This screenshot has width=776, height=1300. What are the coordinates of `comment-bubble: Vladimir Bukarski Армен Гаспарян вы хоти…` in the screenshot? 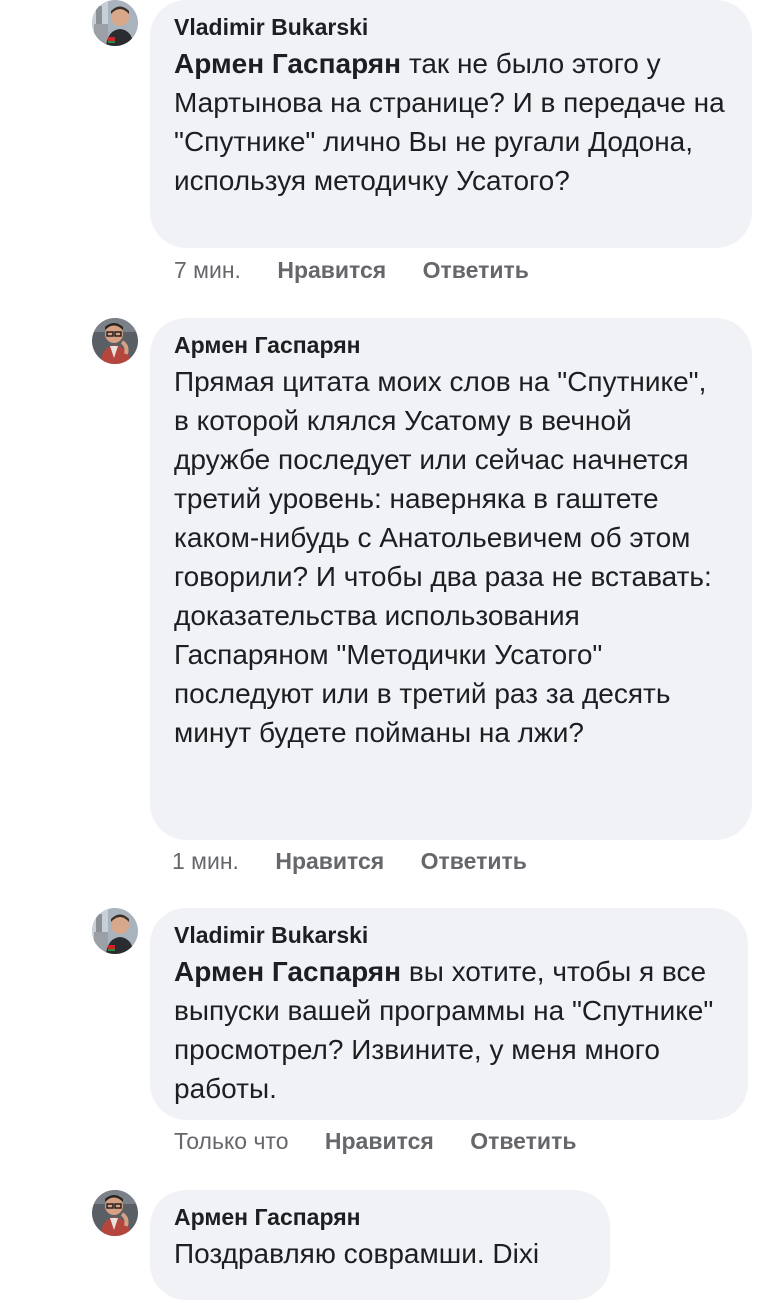 It's located at (449, 1014).